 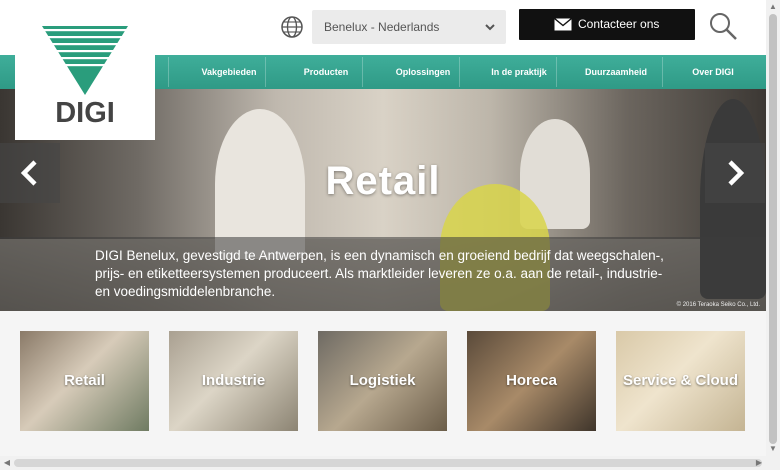 What do you see at coordinates (383, 181) in the screenshot?
I see `hero-title: Retail` at bounding box center [383, 181].